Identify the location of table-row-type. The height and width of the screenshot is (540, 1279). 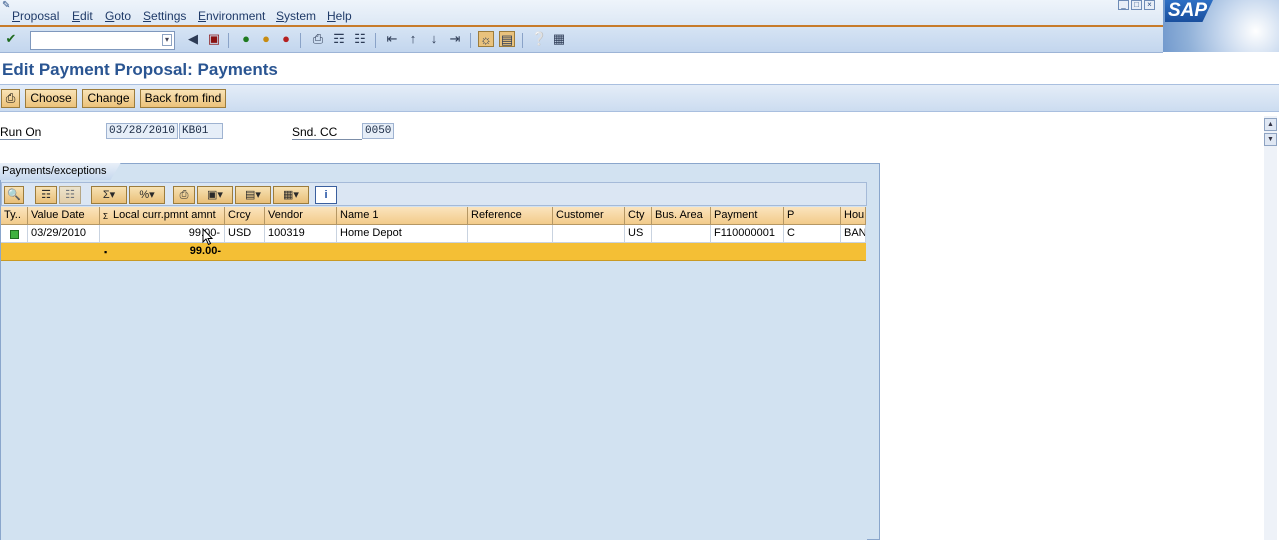
(14, 234).